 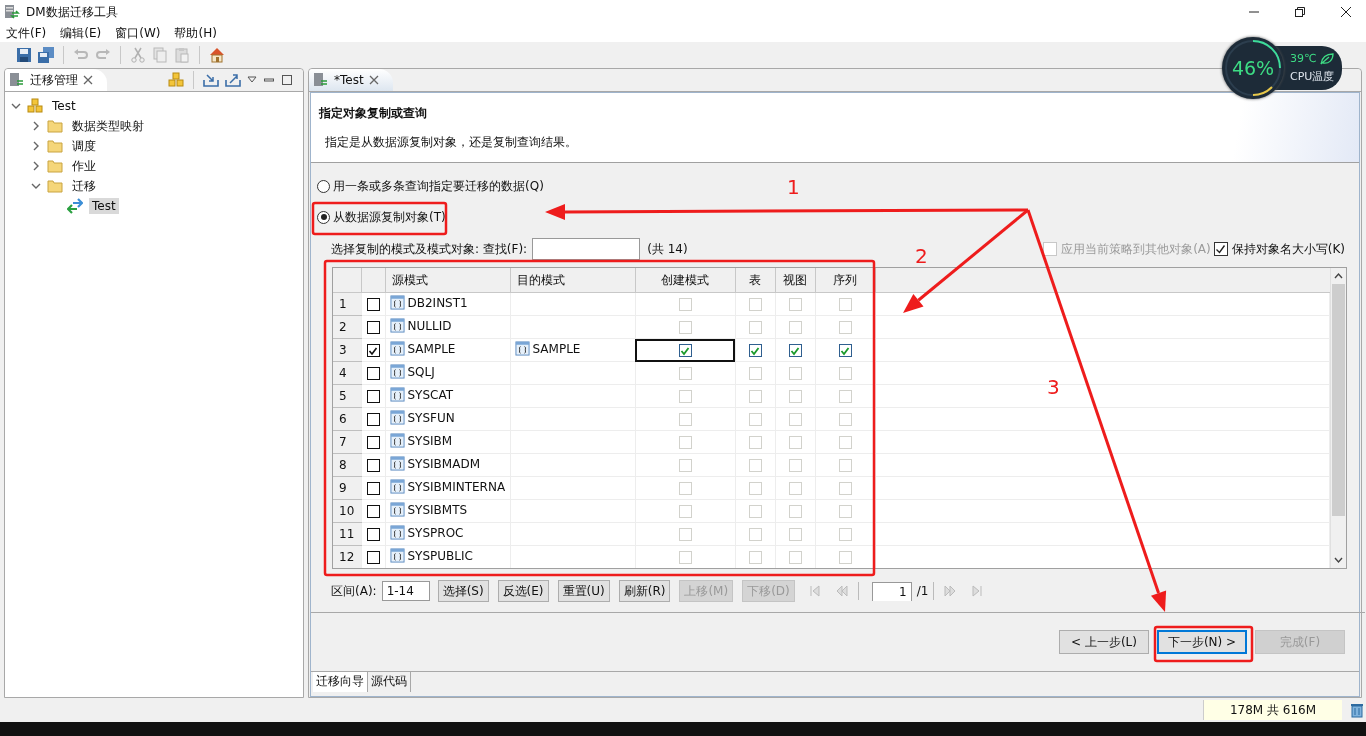 I want to click on memory-indicator: 178M 共 616M, so click(x=1272, y=710).